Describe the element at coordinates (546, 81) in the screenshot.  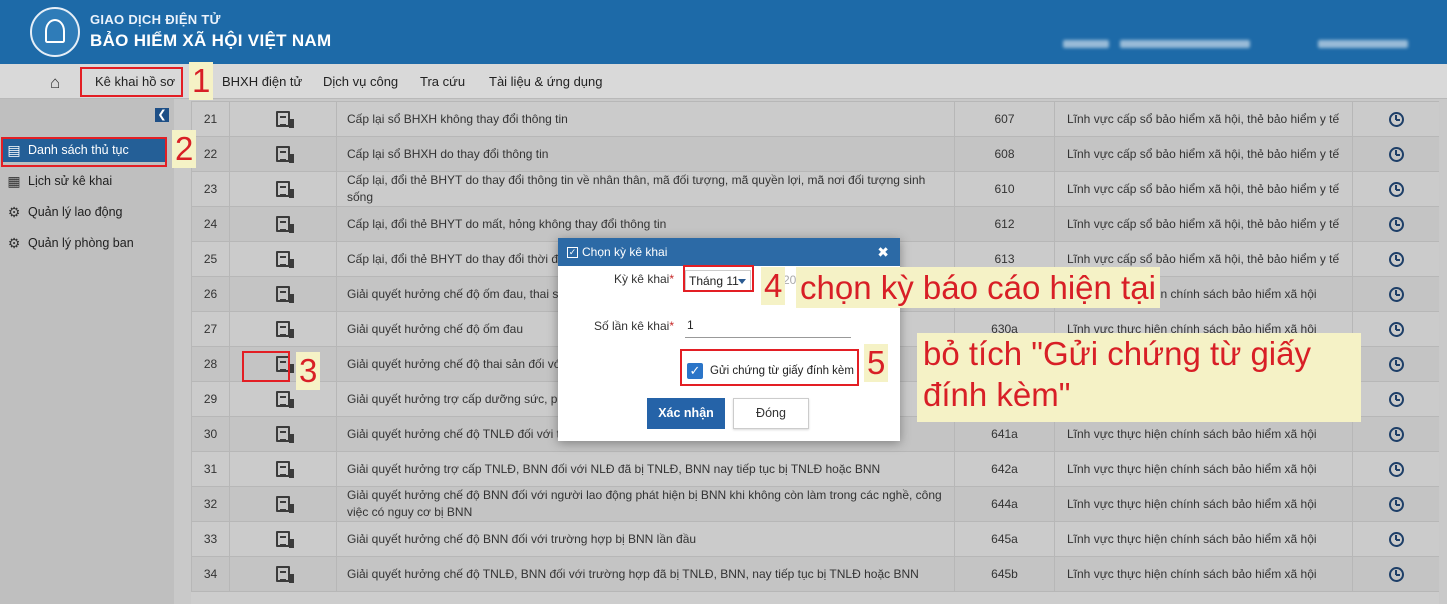
I see `nav-tai-lieu: Tài liệu & ứng dụng` at that location.